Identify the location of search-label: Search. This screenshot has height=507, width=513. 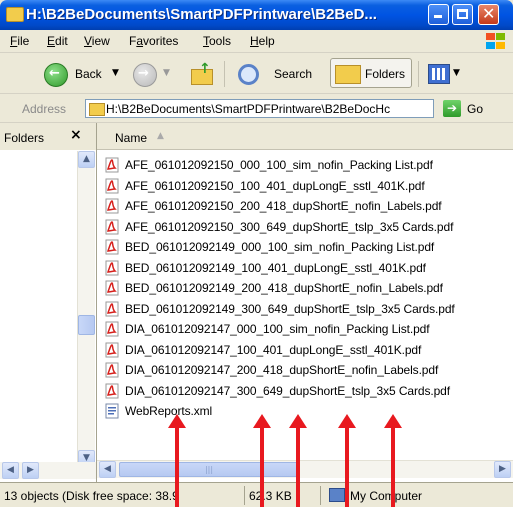
(293, 74).